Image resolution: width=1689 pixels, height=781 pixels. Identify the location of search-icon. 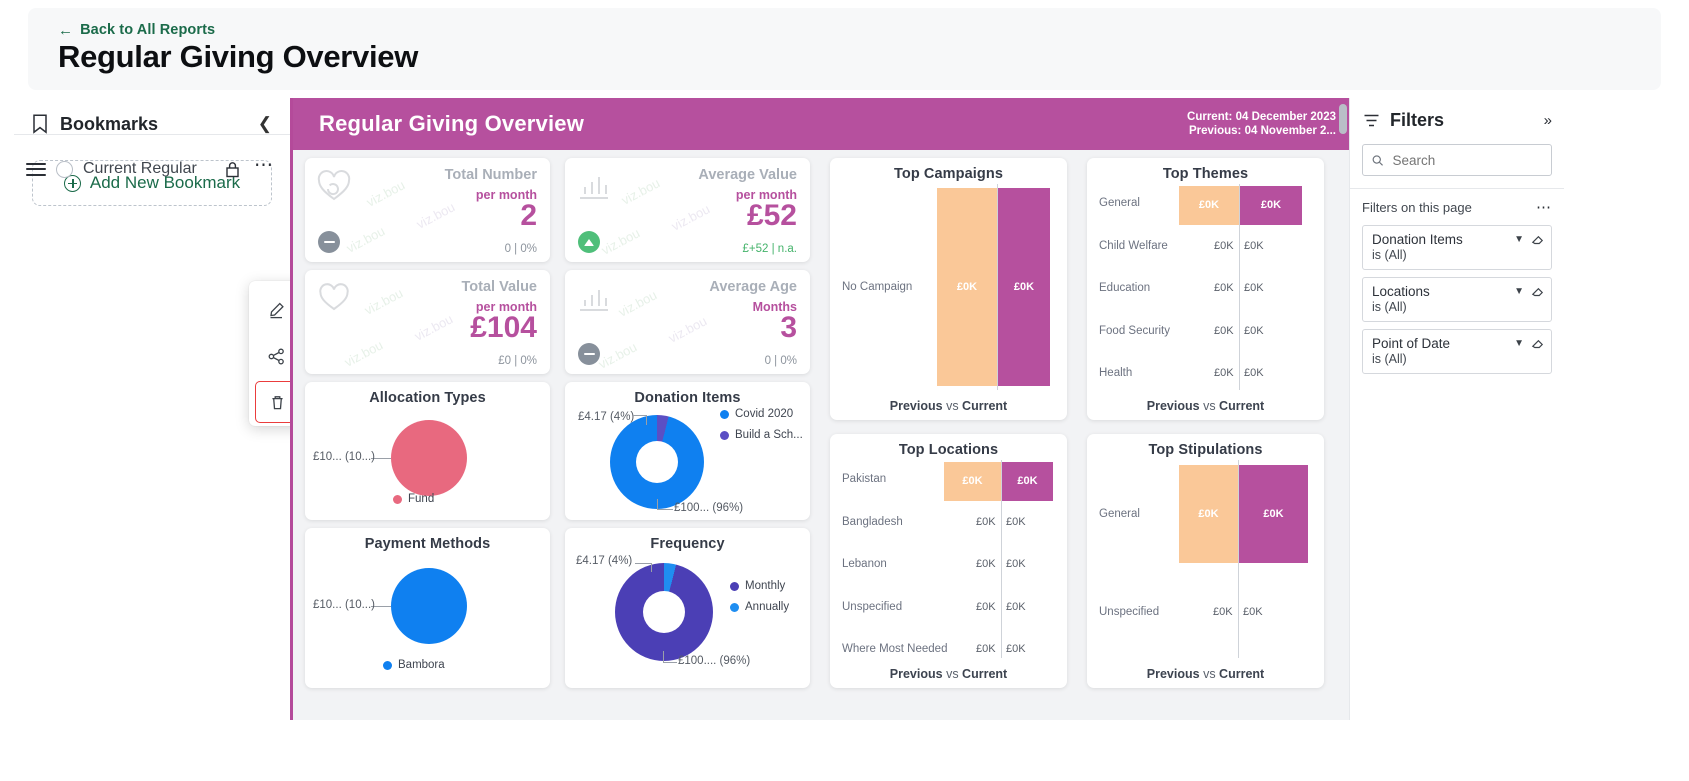
(1377, 160).